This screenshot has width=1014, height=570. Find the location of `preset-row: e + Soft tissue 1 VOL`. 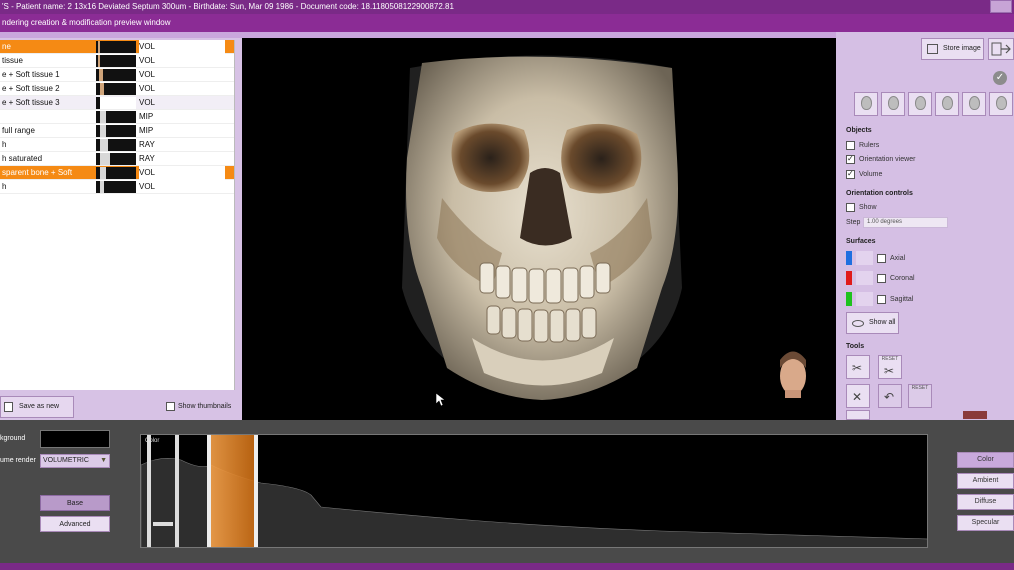

preset-row: e + Soft tissue 1 VOL is located at coordinates (117, 75).